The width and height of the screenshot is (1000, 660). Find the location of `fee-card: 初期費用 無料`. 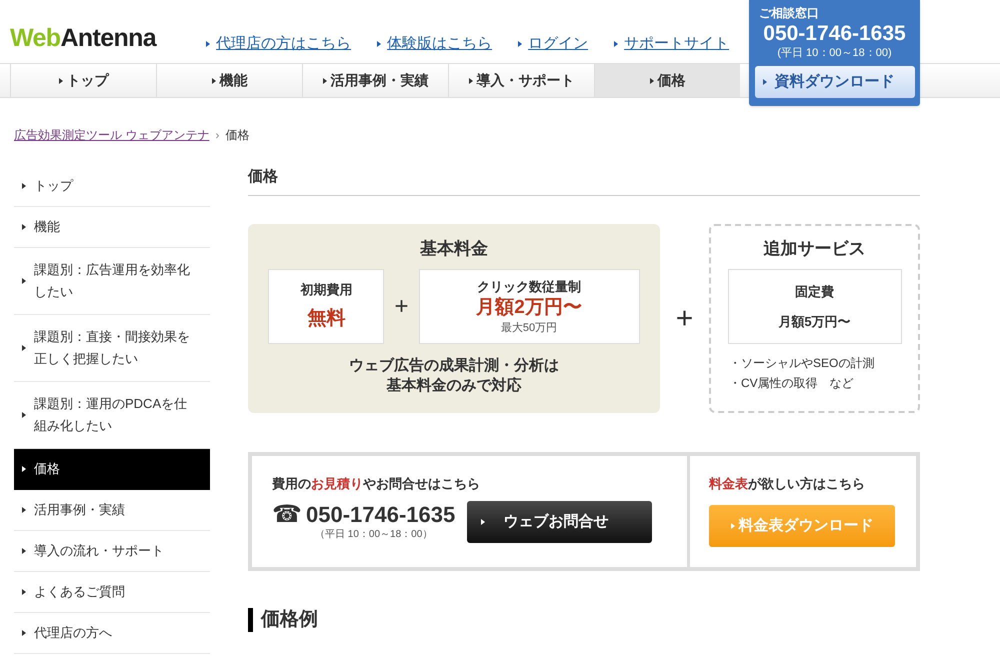

fee-card: 初期費用 無料 is located at coordinates (326, 306).